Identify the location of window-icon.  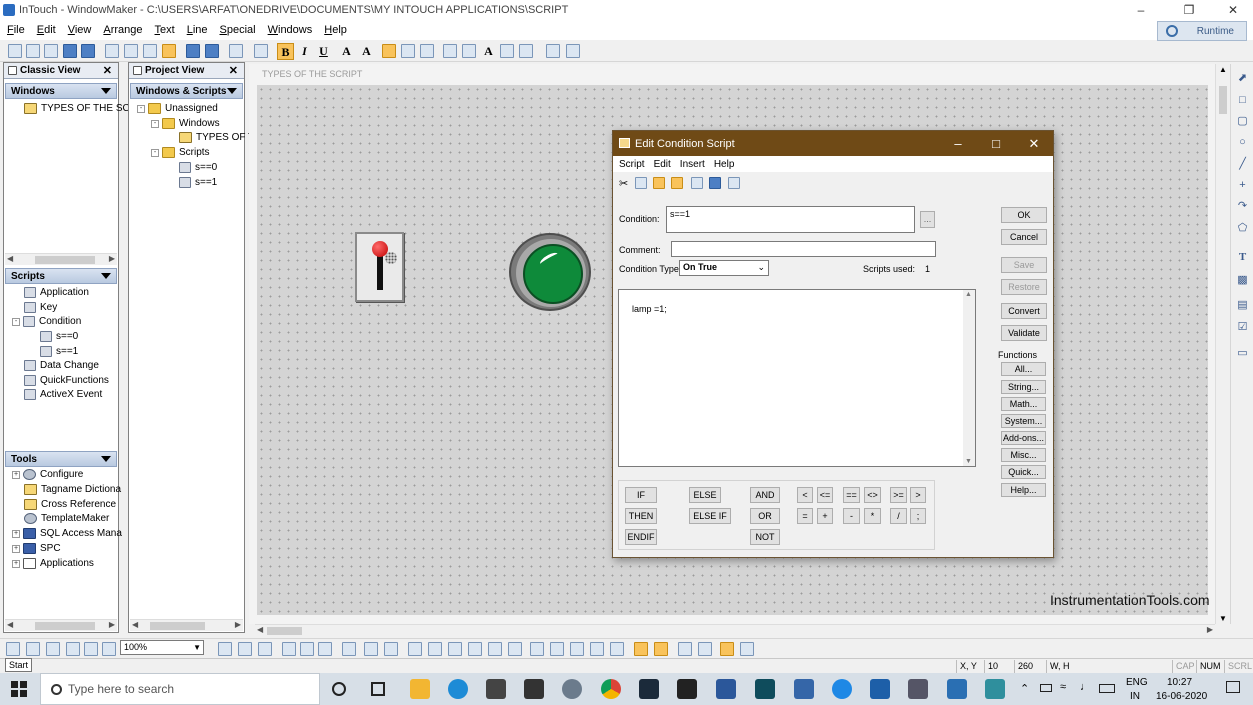
(697, 183).